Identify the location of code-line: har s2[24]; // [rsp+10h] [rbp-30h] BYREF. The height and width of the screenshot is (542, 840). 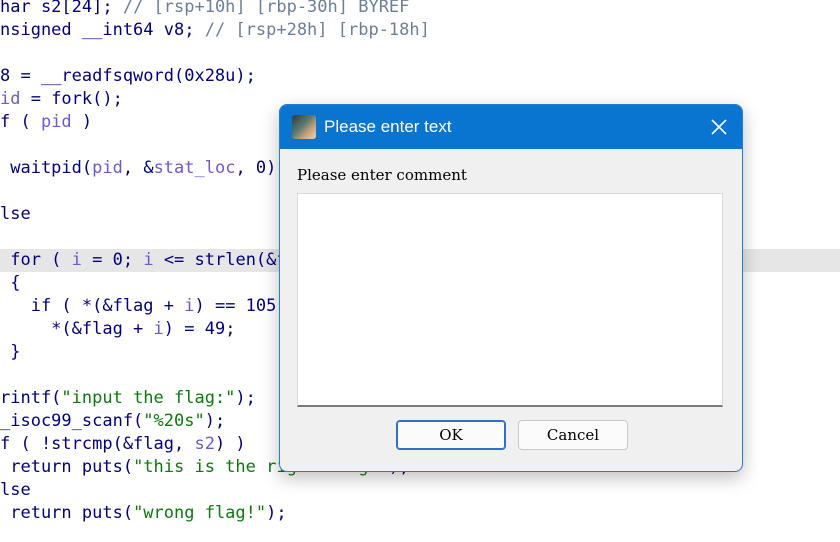
(420, 9).